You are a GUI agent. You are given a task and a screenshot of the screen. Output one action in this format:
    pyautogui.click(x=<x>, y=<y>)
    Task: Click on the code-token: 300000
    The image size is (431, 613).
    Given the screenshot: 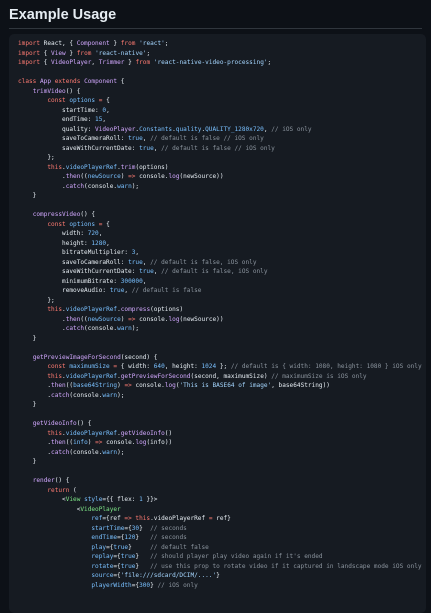 What is the action you would take?
    pyautogui.click(x=131, y=281)
    